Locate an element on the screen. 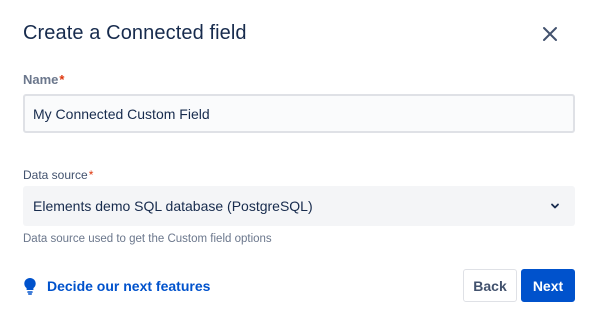 This screenshot has width=597, height=322. data-source-label-text: Data source is located at coordinates (55, 175).